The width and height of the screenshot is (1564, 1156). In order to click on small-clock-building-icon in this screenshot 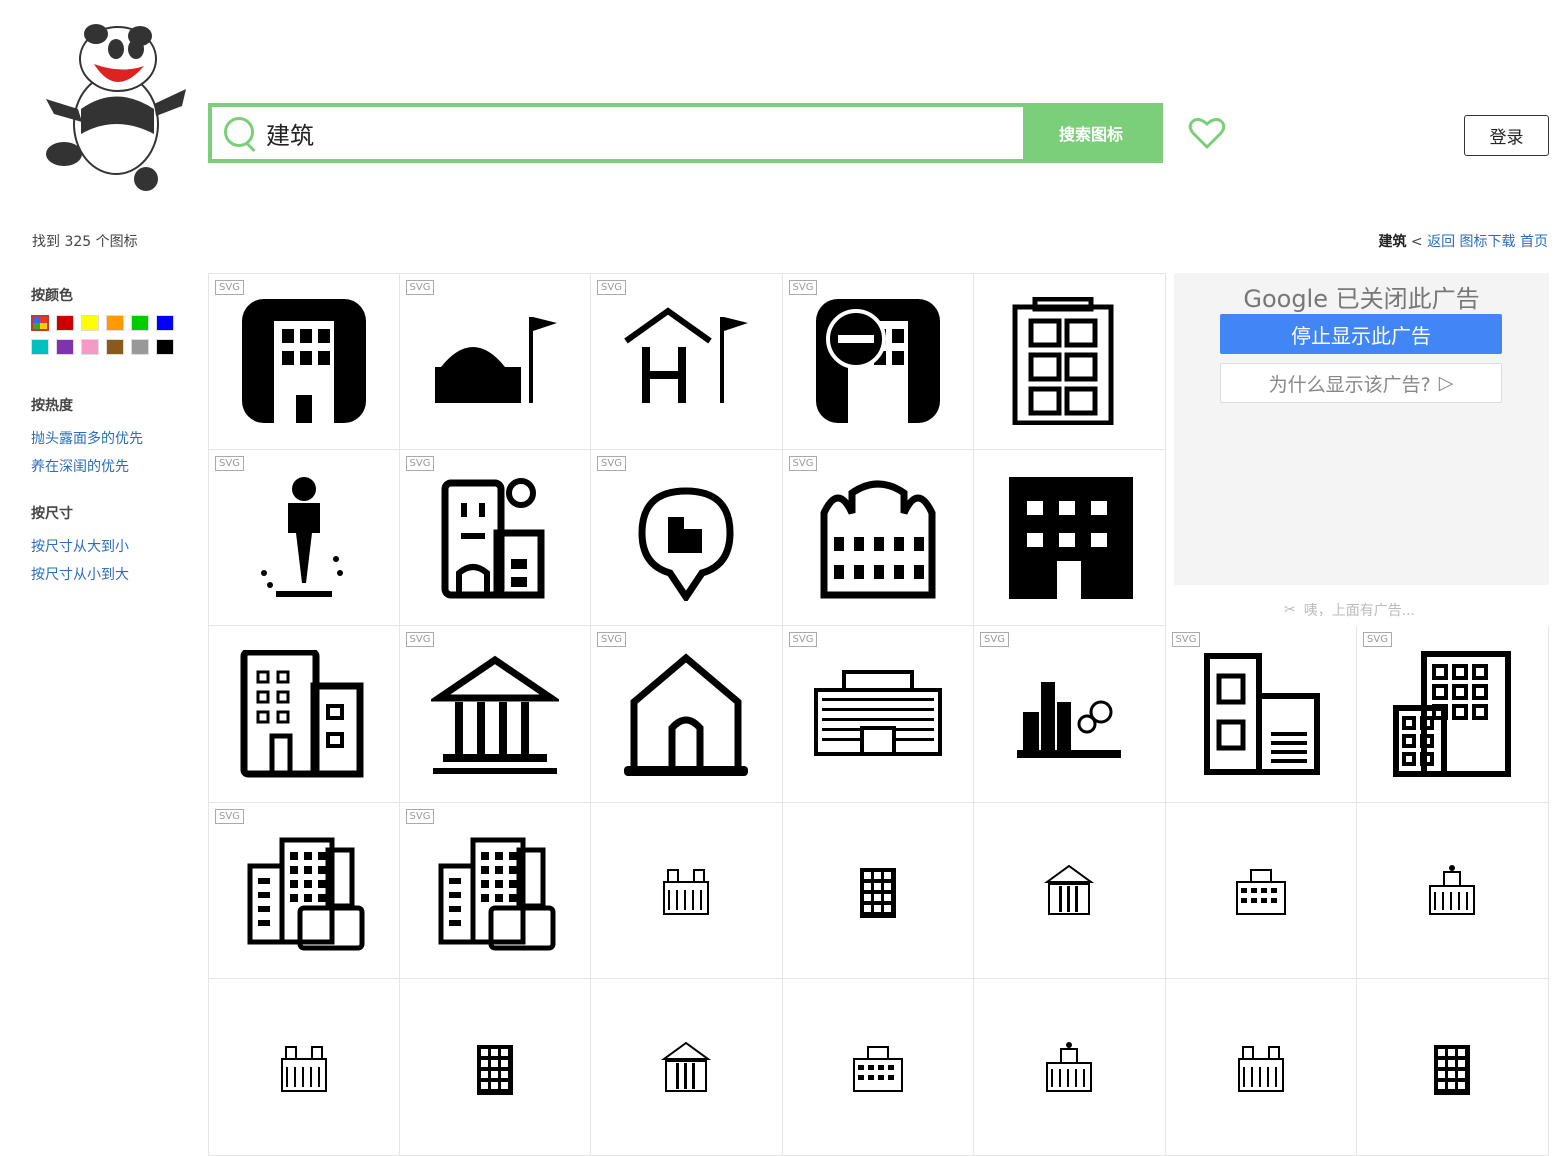, I will do `click(303, 1068)`.